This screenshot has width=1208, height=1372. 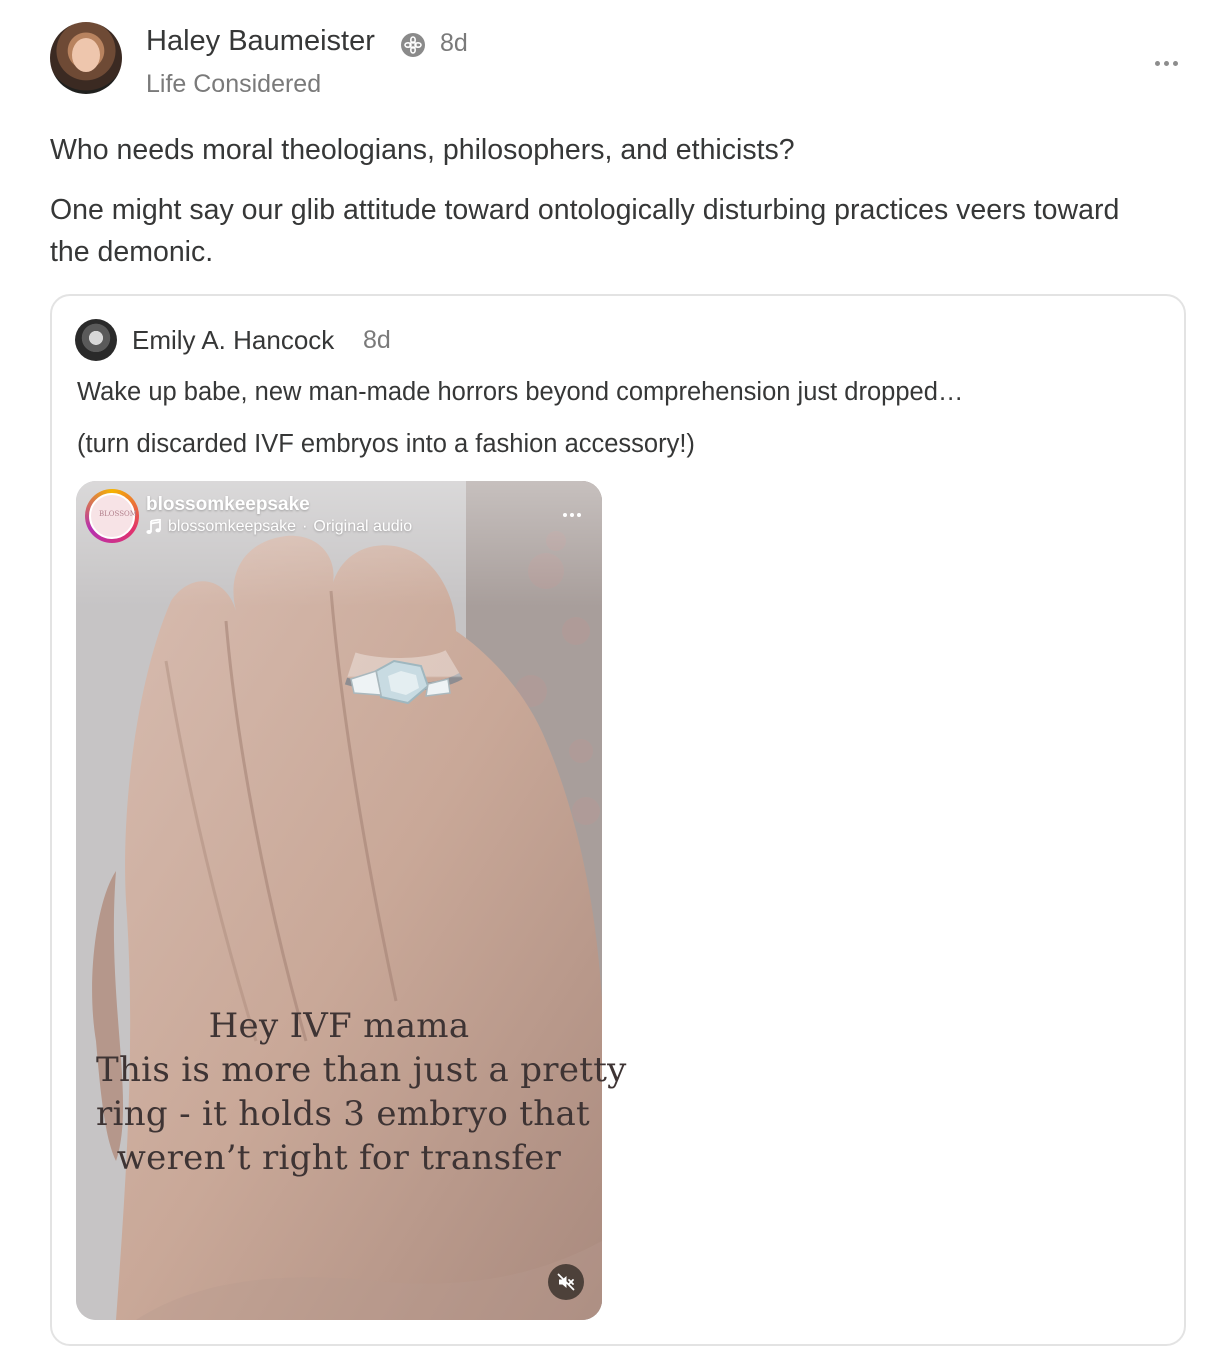 What do you see at coordinates (361, 1070) in the screenshot?
I see `caption-line: This is more than just a pretty` at bounding box center [361, 1070].